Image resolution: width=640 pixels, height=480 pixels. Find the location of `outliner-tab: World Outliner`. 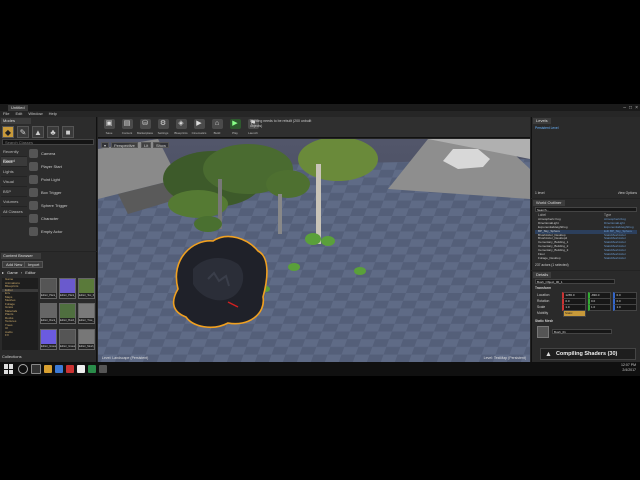

outliner-tab: World Outliner is located at coordinates (549, 203).